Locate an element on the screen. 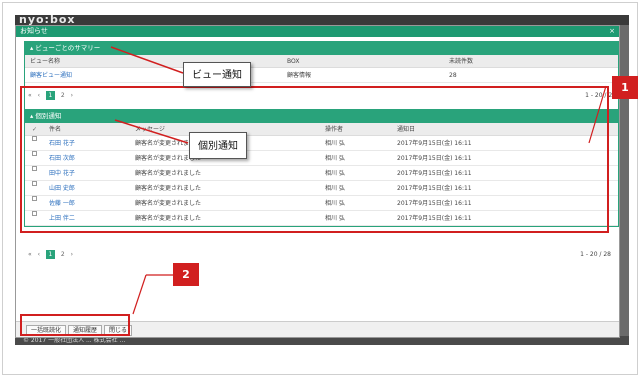 This screenshot has width=640, height=377. callout-view-notification: ビュー通知 is located at coordinates (217, 74).